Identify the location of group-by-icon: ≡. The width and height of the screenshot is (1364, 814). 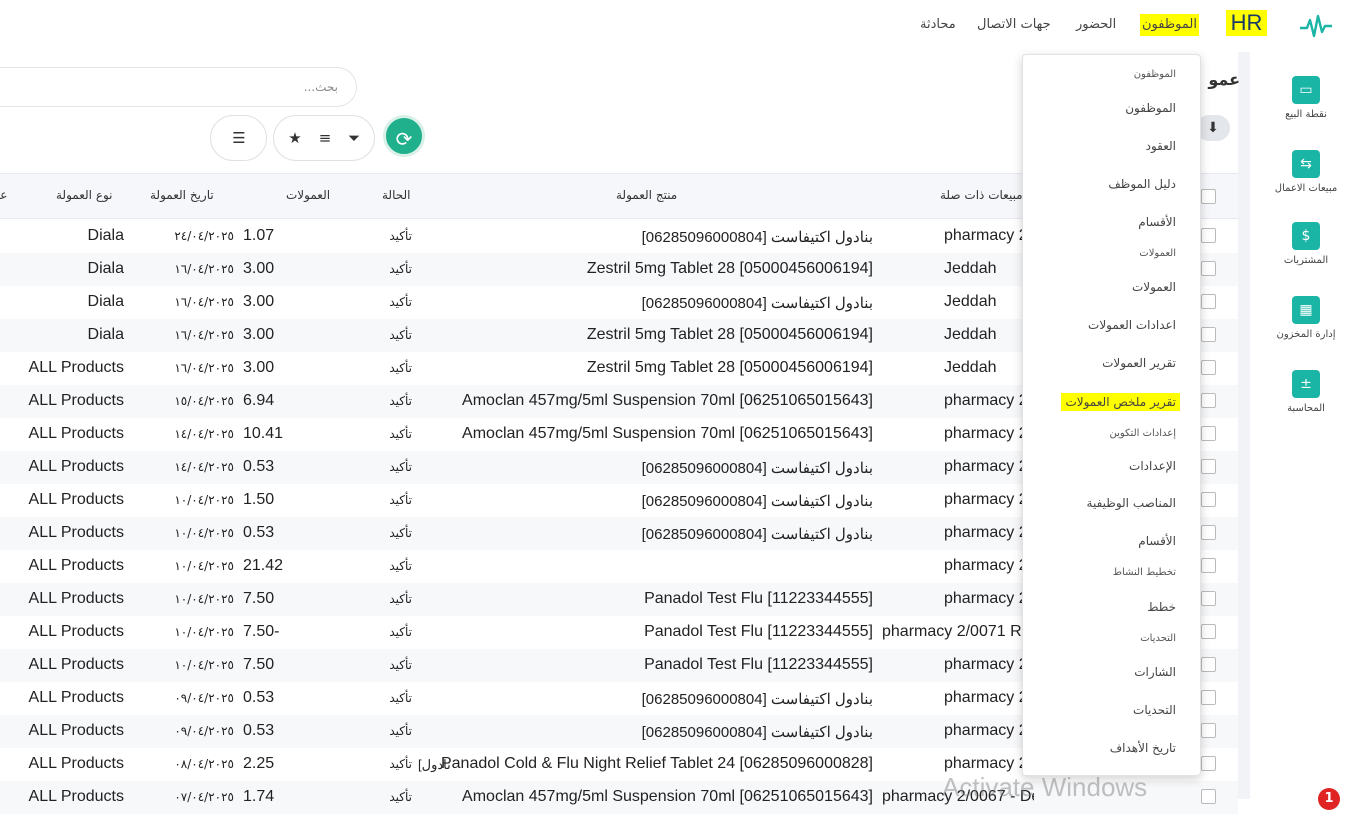
(325, 138).